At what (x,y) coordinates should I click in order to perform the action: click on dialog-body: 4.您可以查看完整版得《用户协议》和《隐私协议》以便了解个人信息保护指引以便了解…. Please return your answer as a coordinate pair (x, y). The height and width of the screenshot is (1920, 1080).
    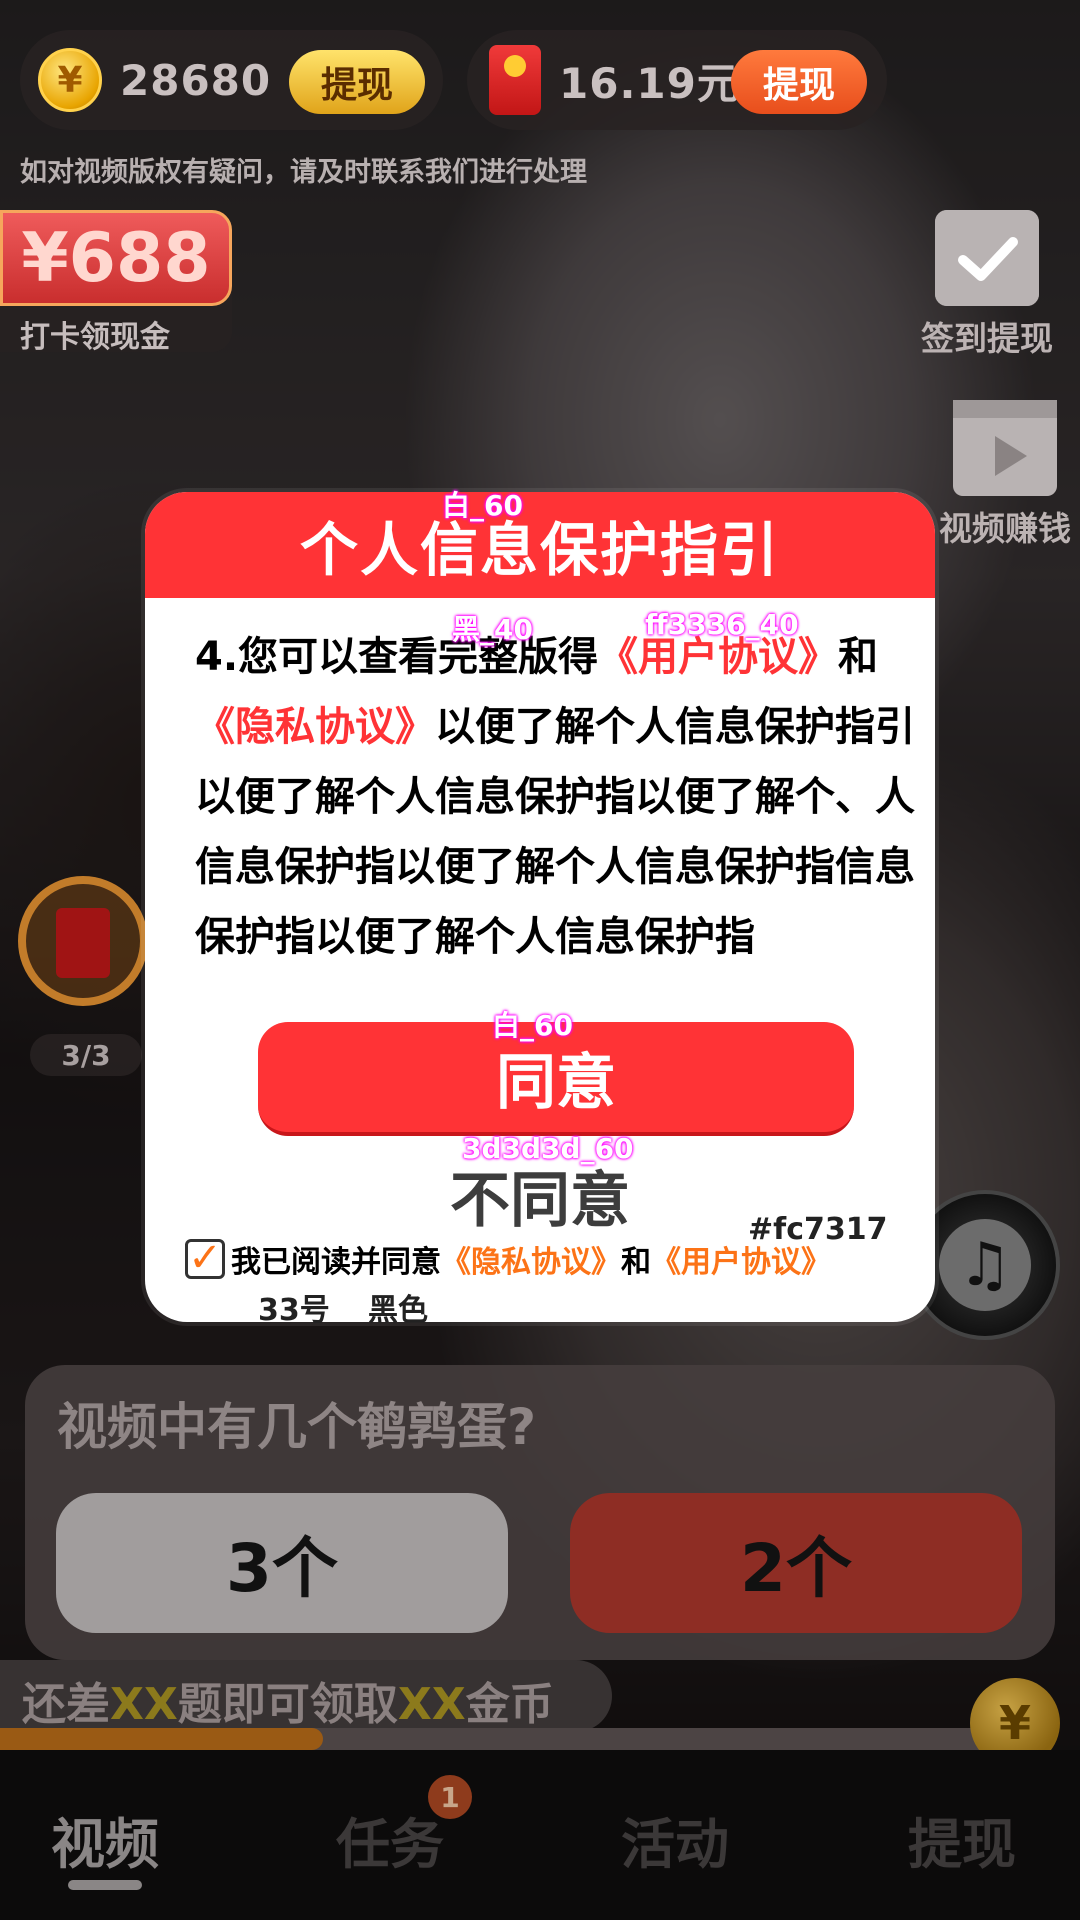
    Looking at the image, I should click on (555, 797).